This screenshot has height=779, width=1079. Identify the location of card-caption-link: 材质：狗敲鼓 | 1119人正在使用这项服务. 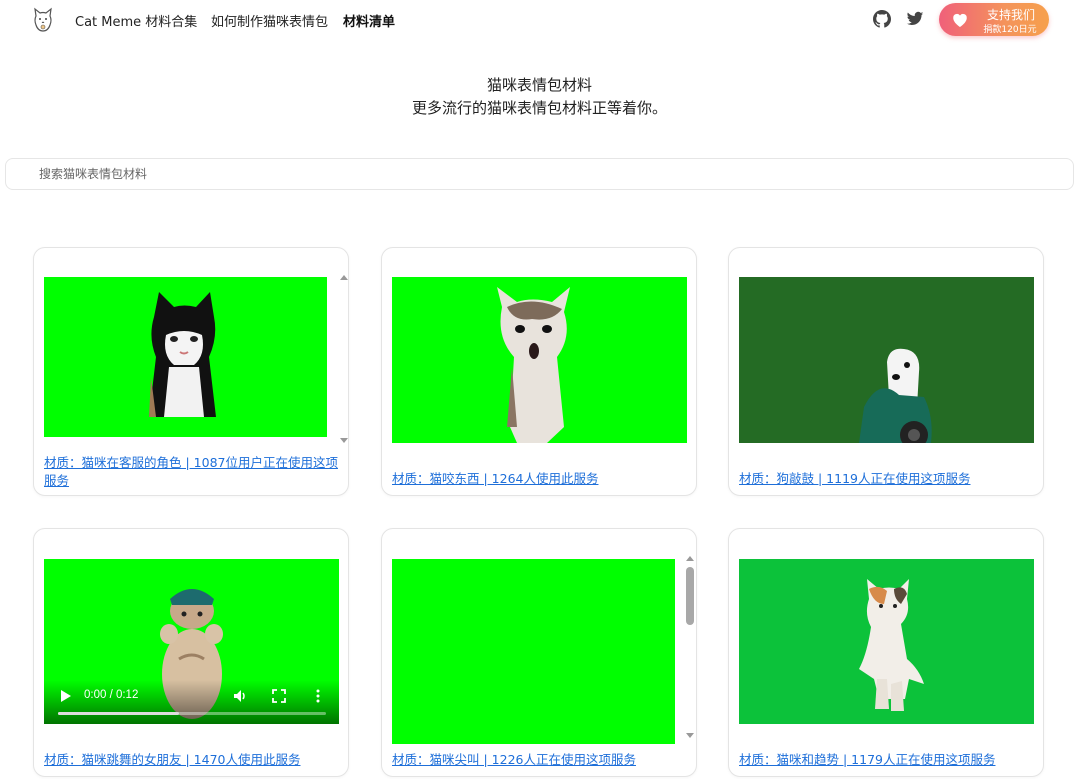
(889, 479).